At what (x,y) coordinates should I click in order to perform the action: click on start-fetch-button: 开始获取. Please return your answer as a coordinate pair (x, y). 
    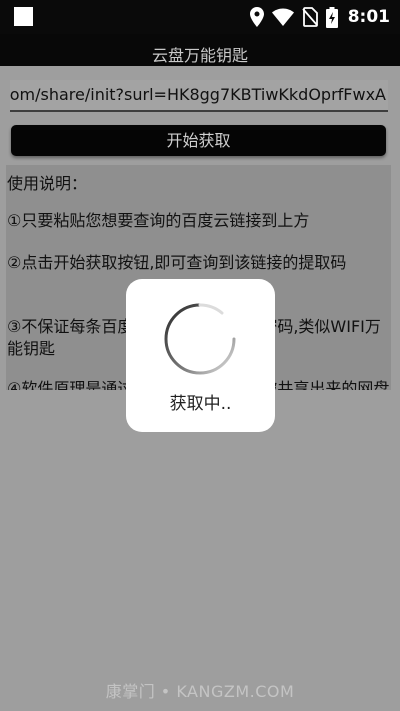
    Looking at the image, I should click on (198, 140).